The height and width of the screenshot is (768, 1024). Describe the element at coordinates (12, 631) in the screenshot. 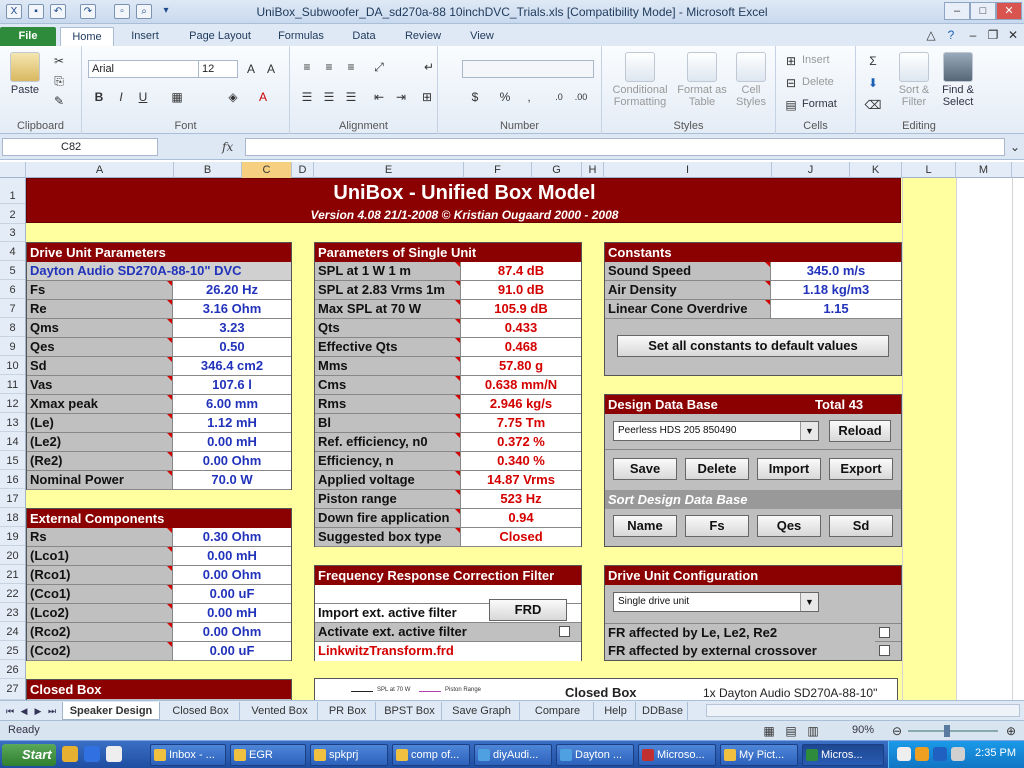

I see `row-header: 24` at that location.